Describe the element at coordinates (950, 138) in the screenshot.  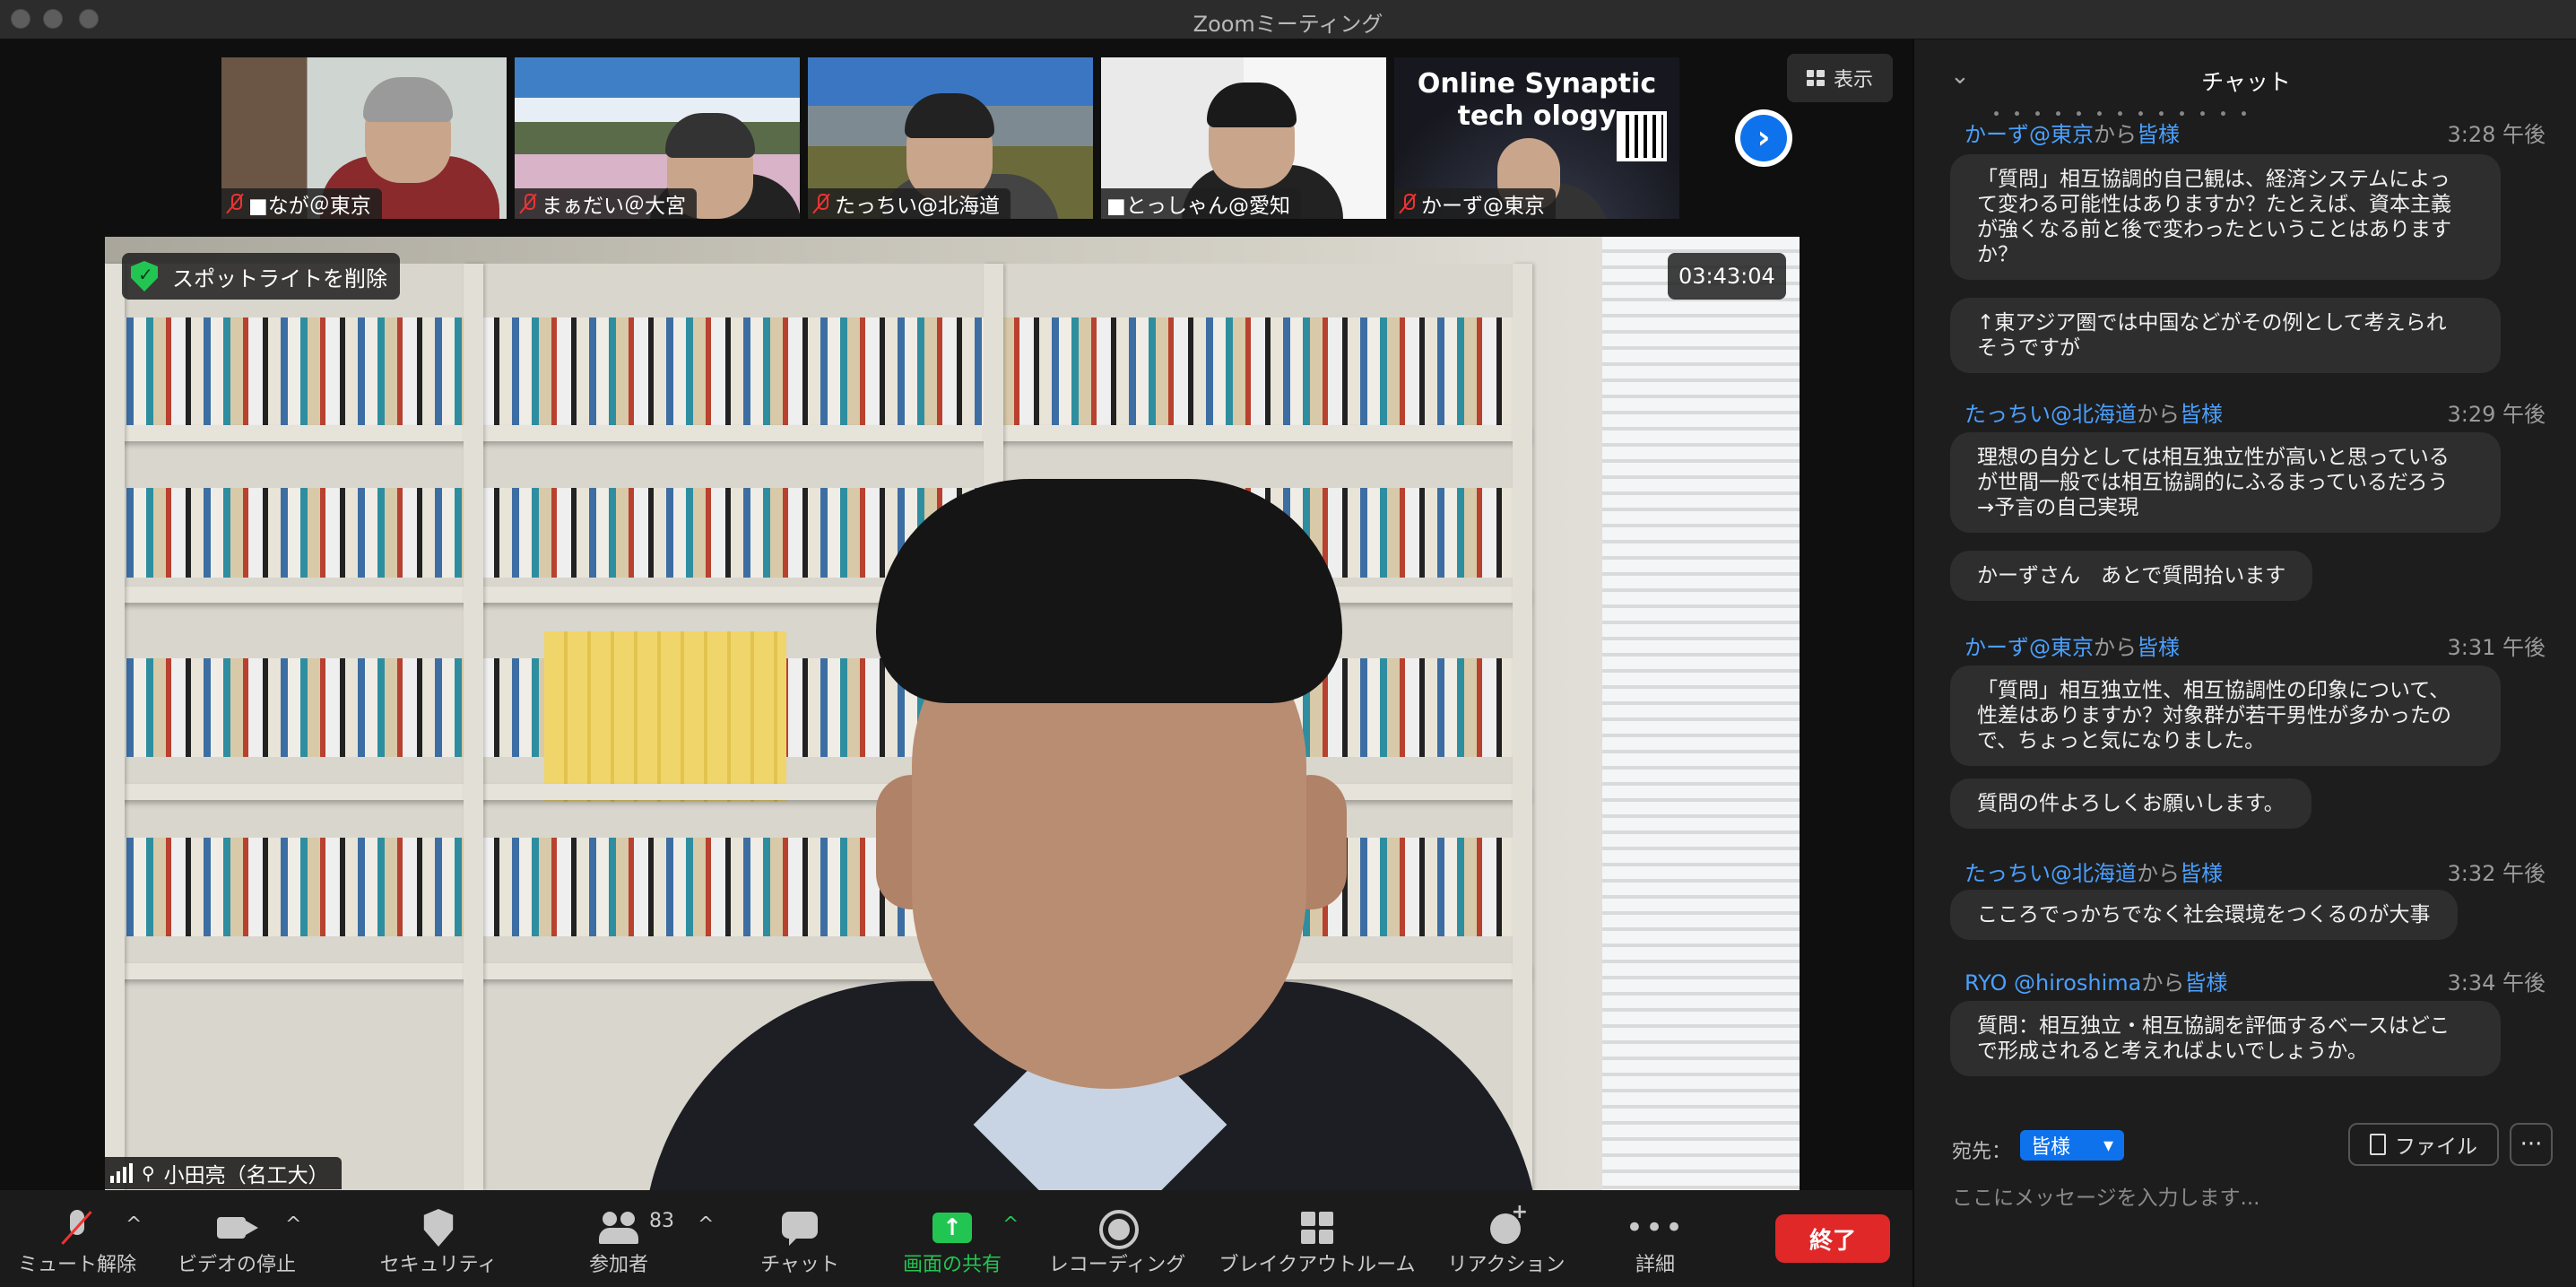
I see `participant-thumbnail: たっちい@北海道` at that location.